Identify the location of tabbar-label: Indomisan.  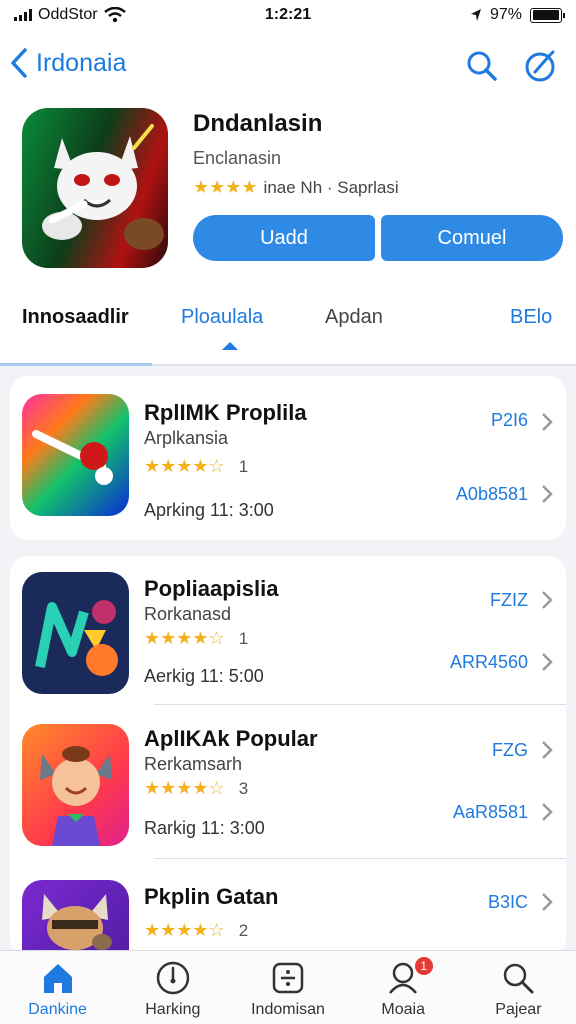
(288, 1009).